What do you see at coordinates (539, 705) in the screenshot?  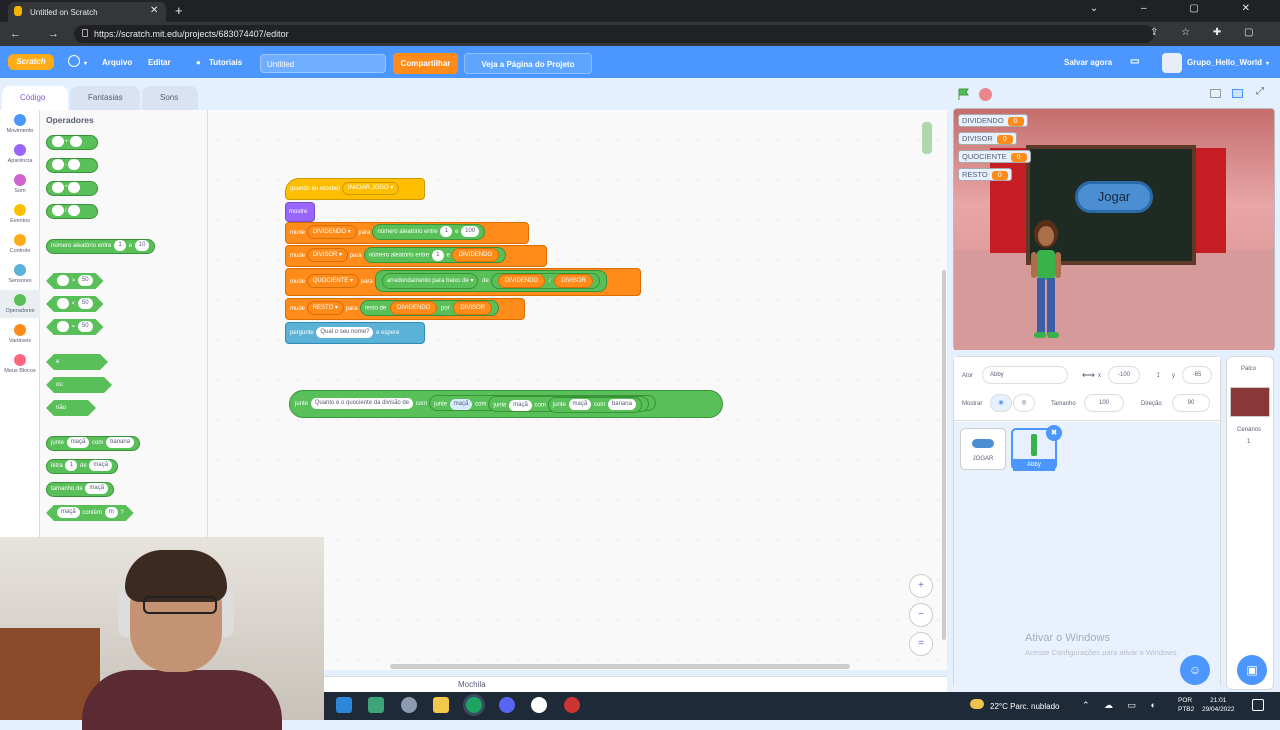 I see `obs-icon` at bounding box center [539, 705].